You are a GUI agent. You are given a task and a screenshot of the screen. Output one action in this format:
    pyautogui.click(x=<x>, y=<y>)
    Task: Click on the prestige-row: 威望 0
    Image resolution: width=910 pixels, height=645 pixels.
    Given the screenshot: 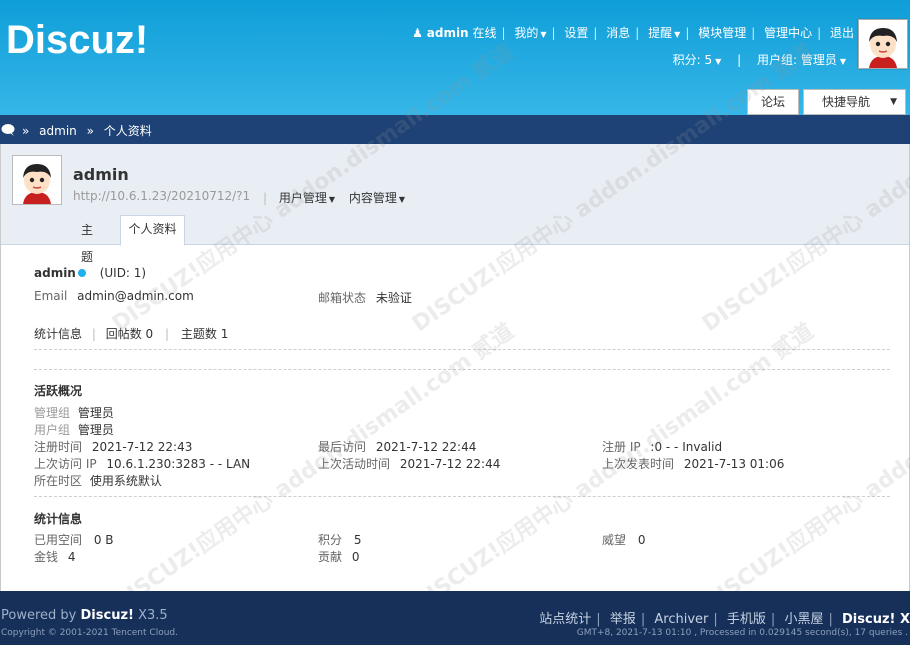 What is the action you would take?
    pyautogui.click(x=623, y=539)
    